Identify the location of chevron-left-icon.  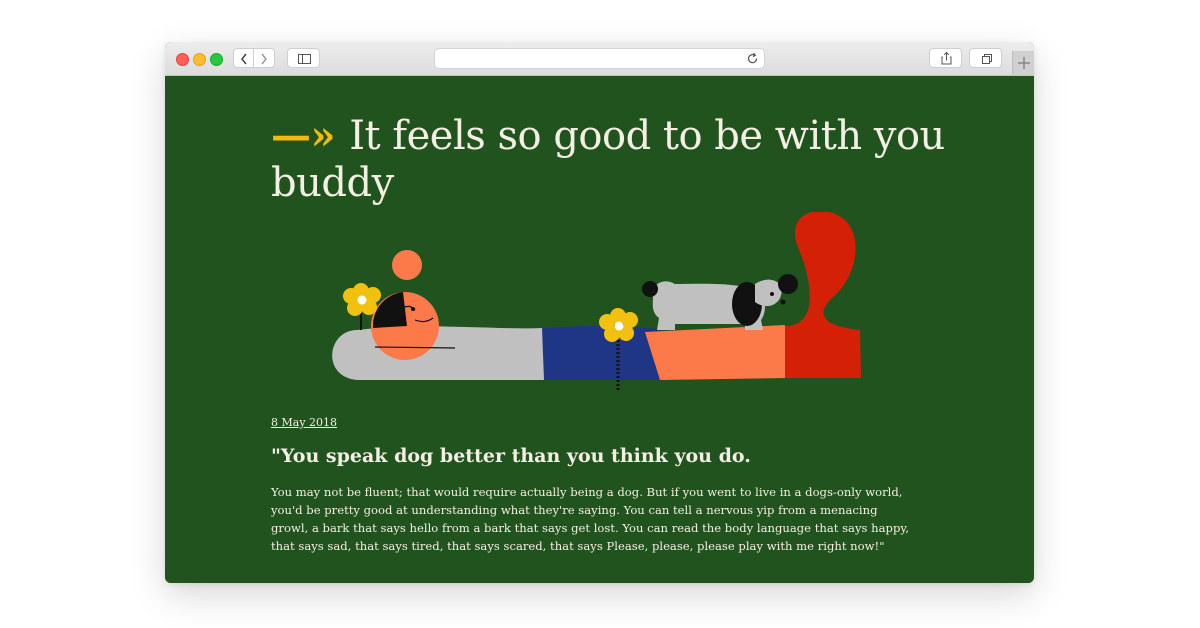
(244, 59).